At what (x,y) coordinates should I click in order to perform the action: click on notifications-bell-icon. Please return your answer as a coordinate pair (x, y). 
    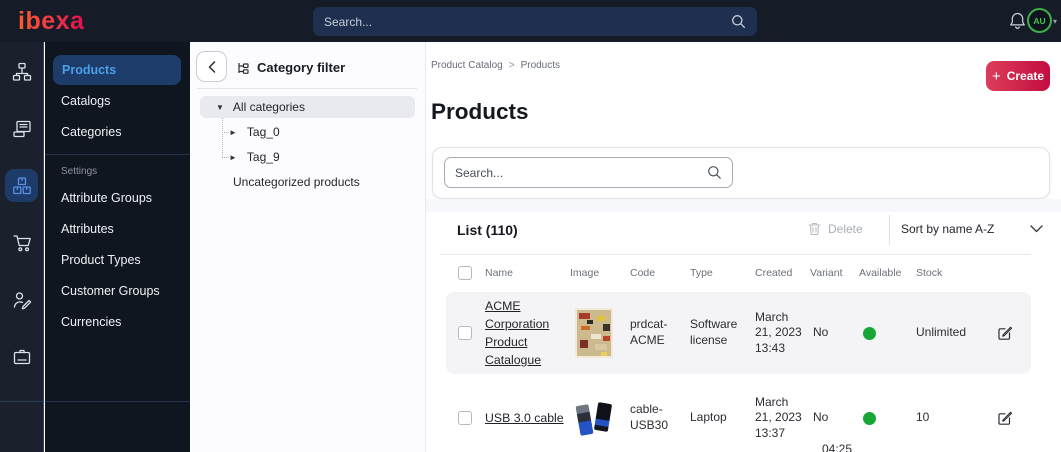
    Looking at the image, I should click on (1017, 21).